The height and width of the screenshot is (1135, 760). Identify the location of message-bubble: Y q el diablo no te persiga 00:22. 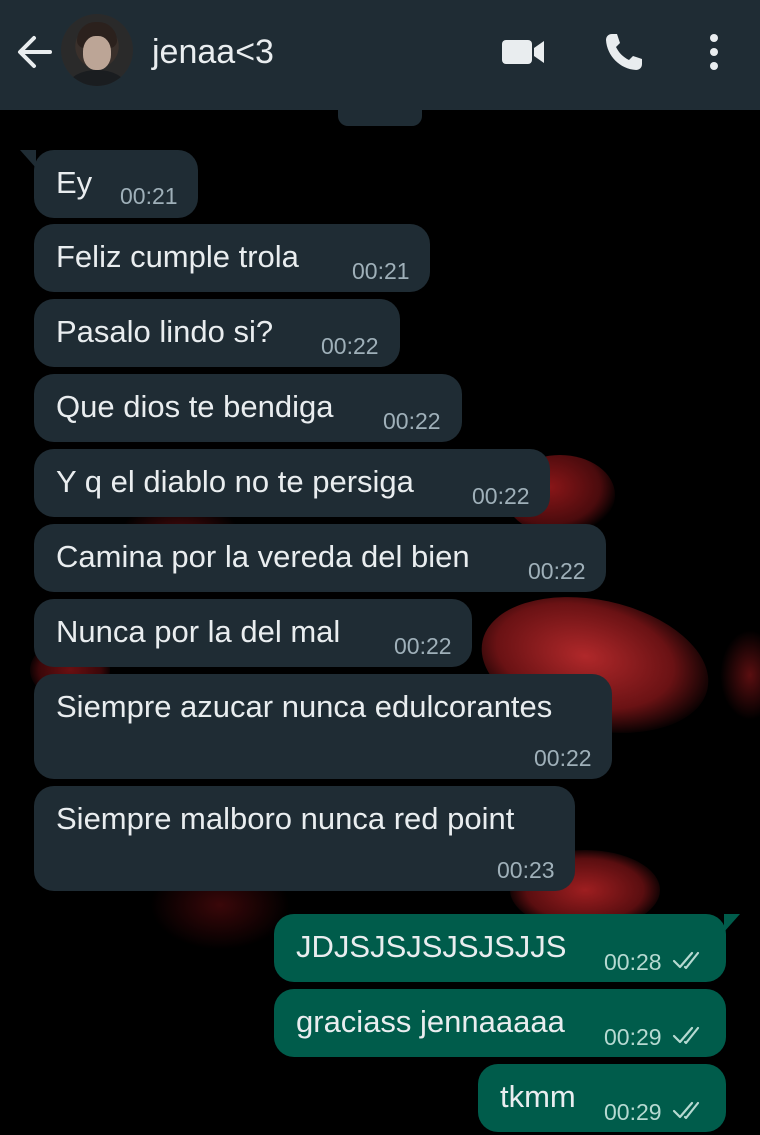
(292, 483).